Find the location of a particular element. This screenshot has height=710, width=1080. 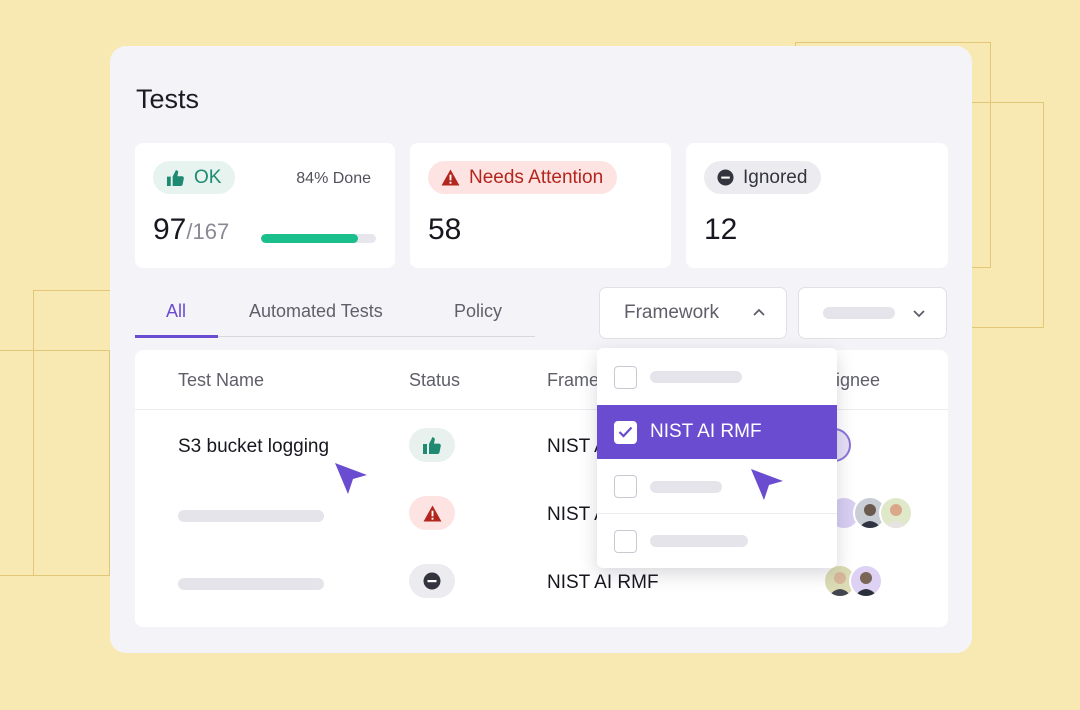

status-badge-ok: OK is located at coordinates (194, 177).